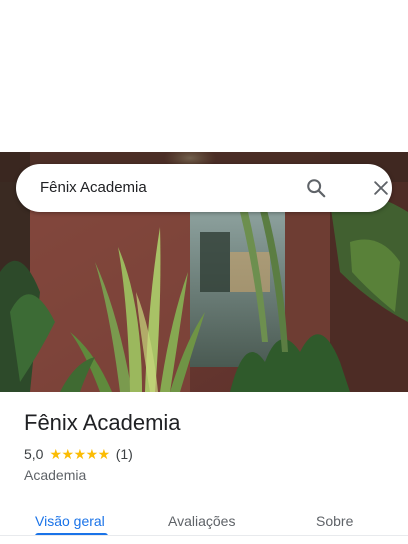  I want to click on tab-bar: Visão geral Avaliações Sobre, so click(204, 518).